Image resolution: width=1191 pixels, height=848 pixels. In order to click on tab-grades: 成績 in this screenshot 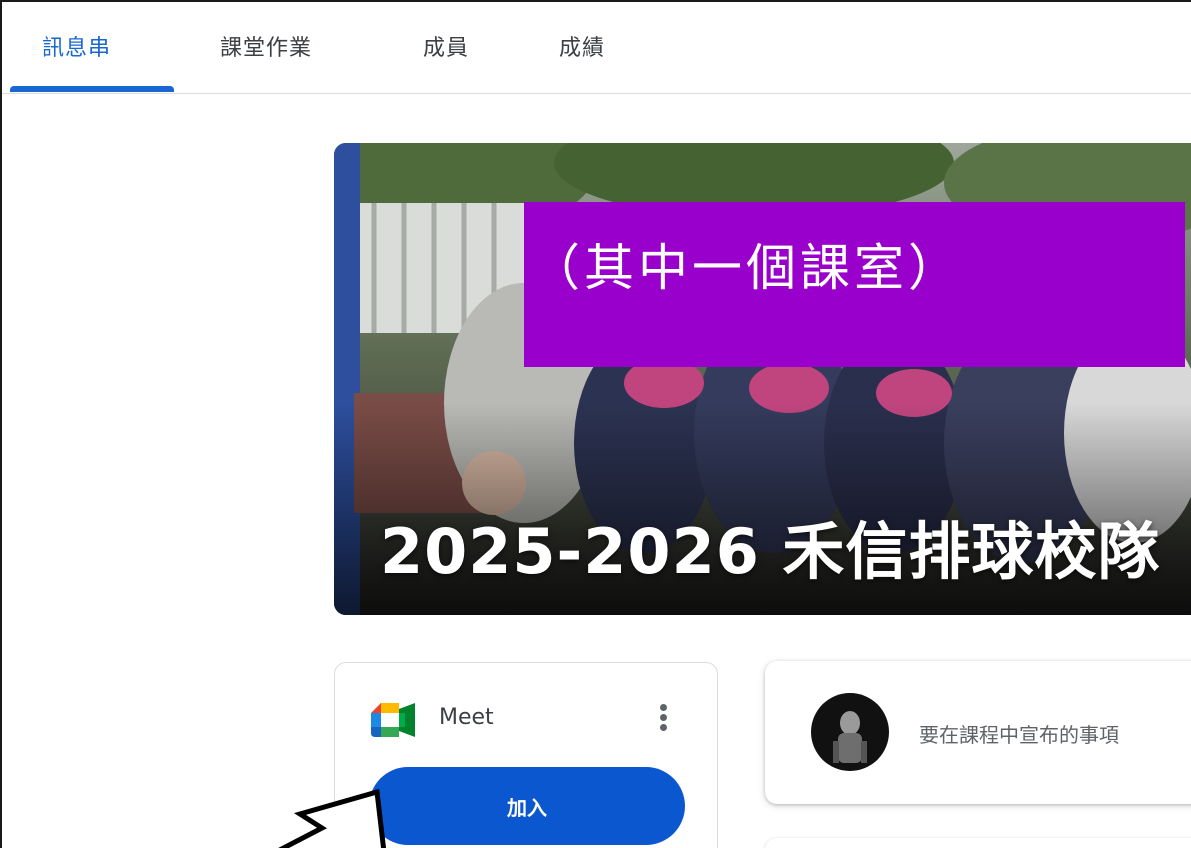, I will do `click(582, 46)`.